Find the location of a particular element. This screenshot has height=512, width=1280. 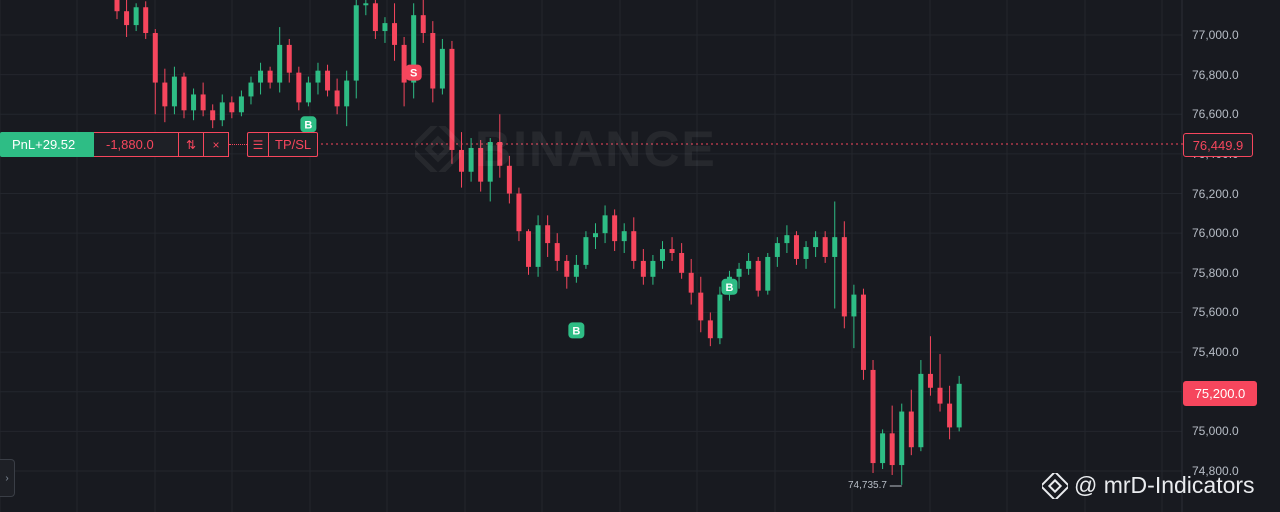

watermark: BINANCE is located at coordinates (566, 149).